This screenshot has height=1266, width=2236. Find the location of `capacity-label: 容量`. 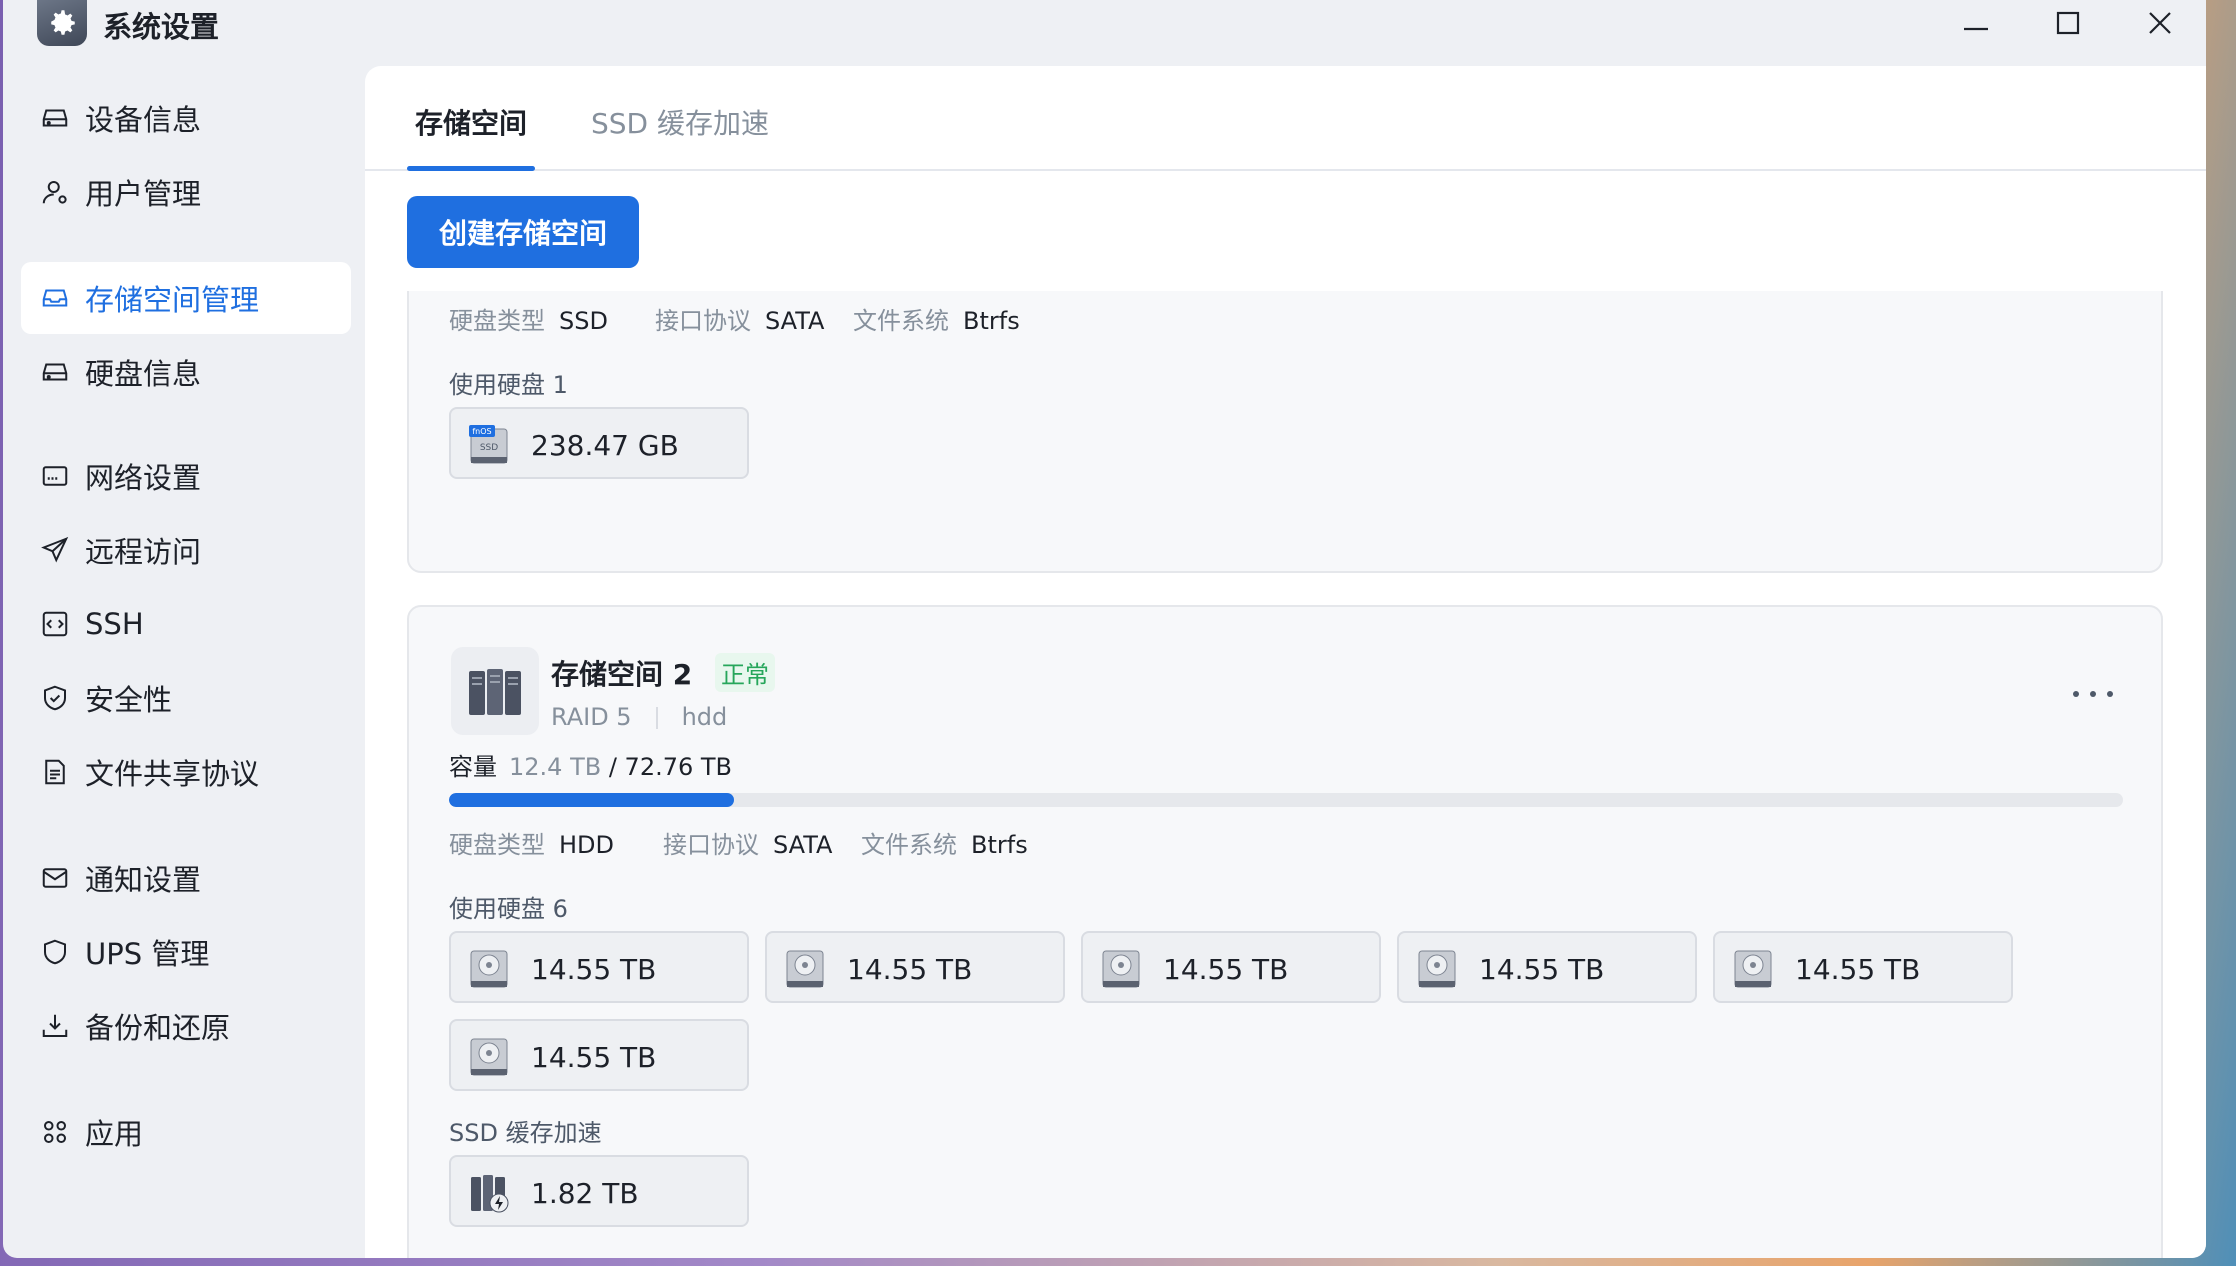

capacity-label: 容量 is located at coordinates (473, 767).